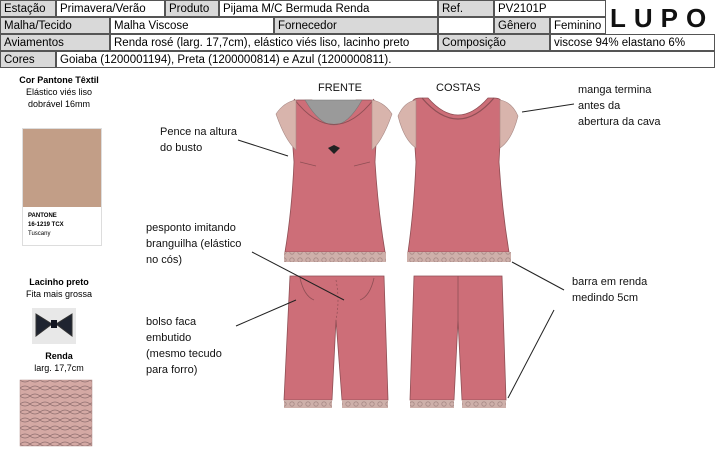 The width and height of the screenshot is (715, 452). Describe the element at coordinates (335, 257) in the screenshot. I see `front-top-hem-lace` at that location.